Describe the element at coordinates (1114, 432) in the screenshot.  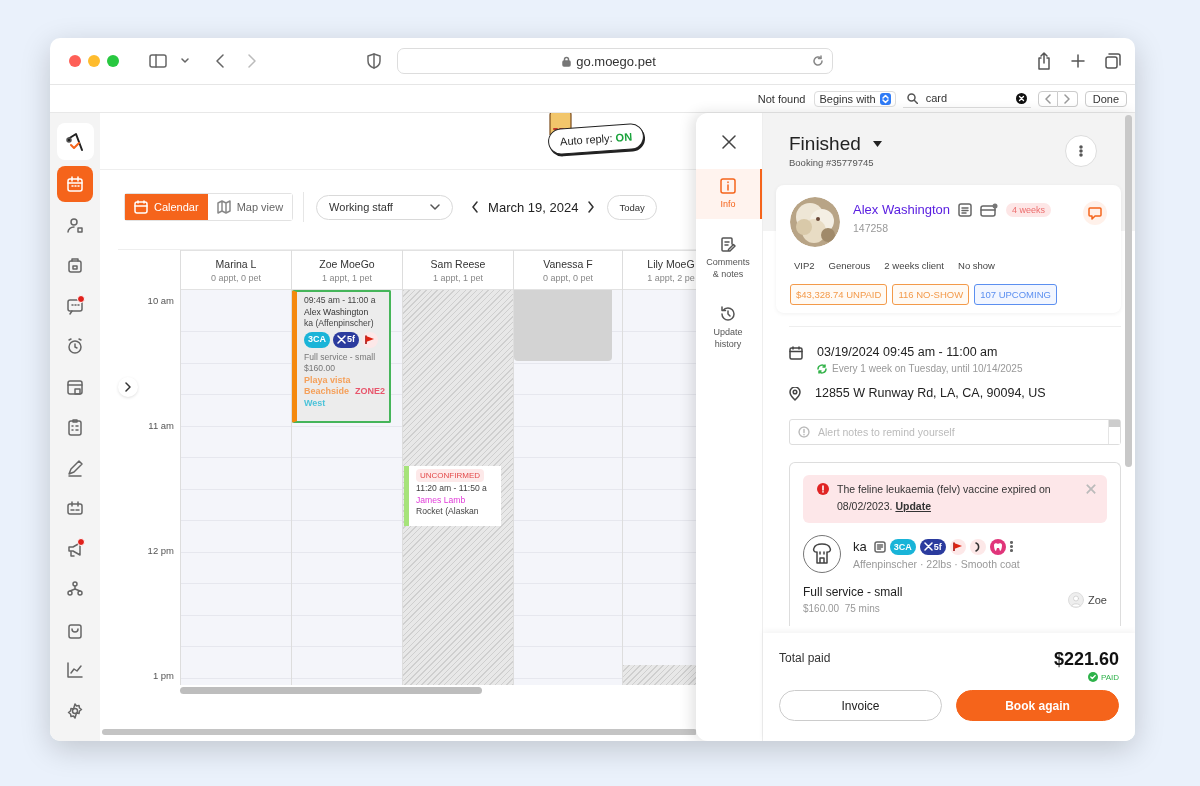
I see `resize-handle` at that location.